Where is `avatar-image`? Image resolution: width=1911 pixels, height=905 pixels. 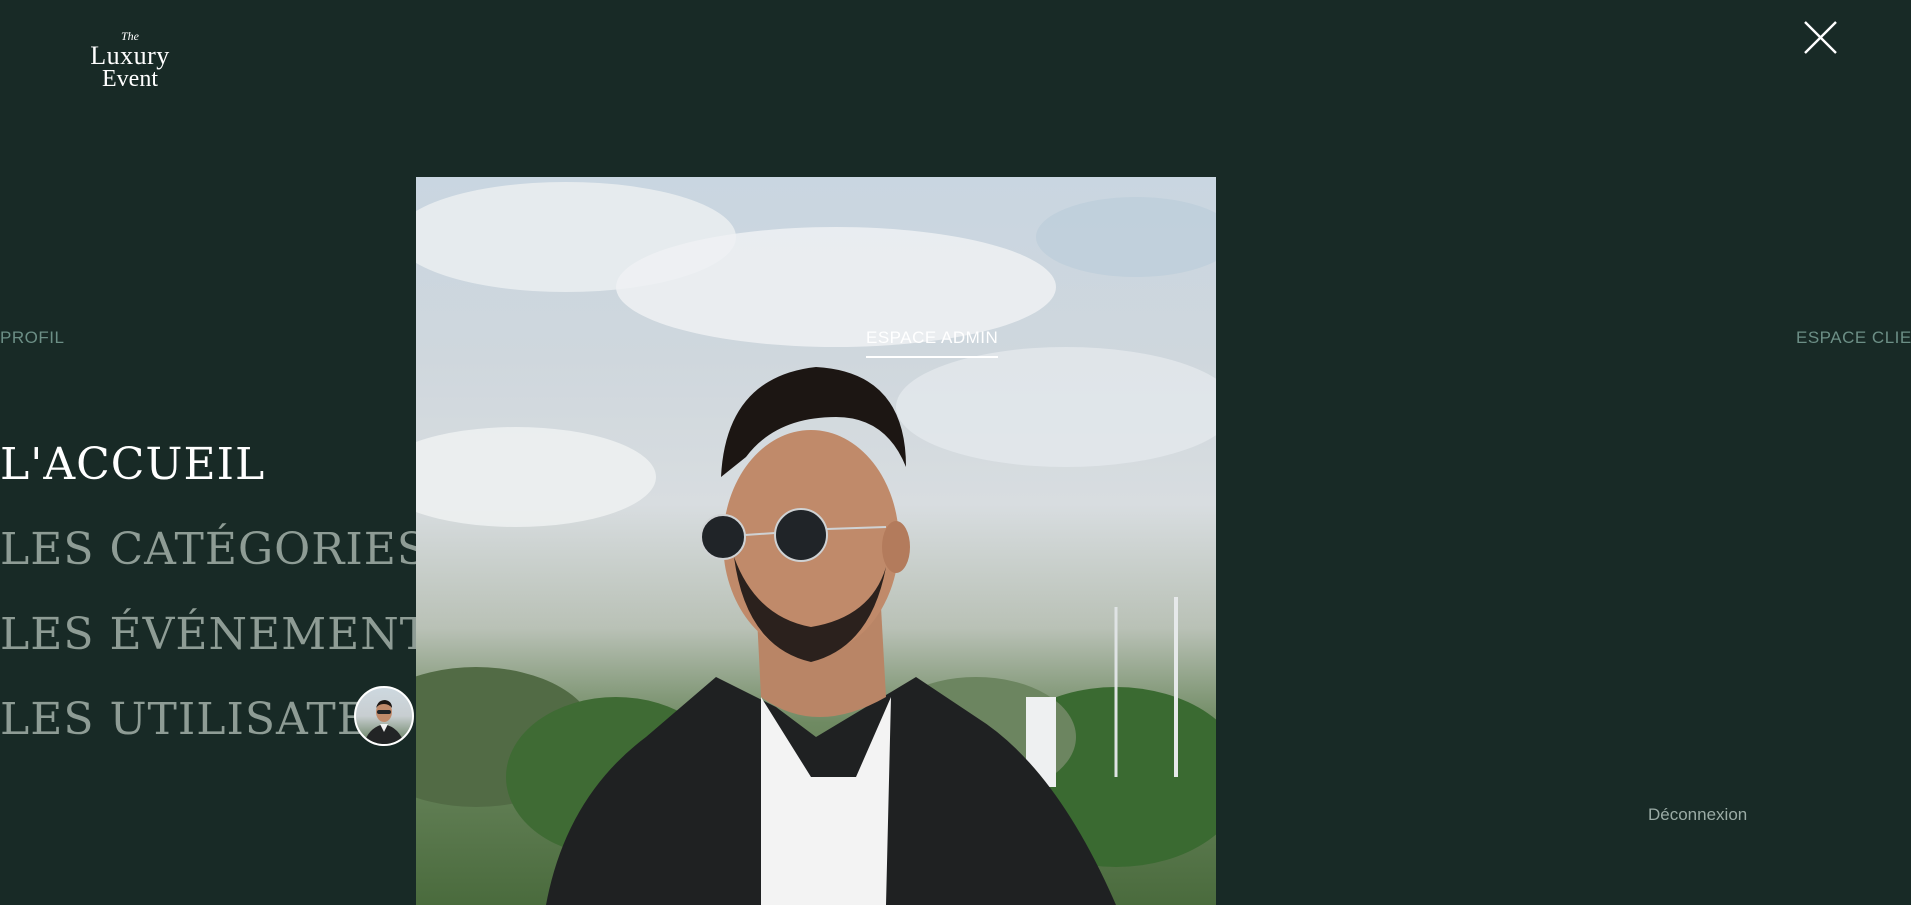
avatar-image is located at coordinates (384, 722).